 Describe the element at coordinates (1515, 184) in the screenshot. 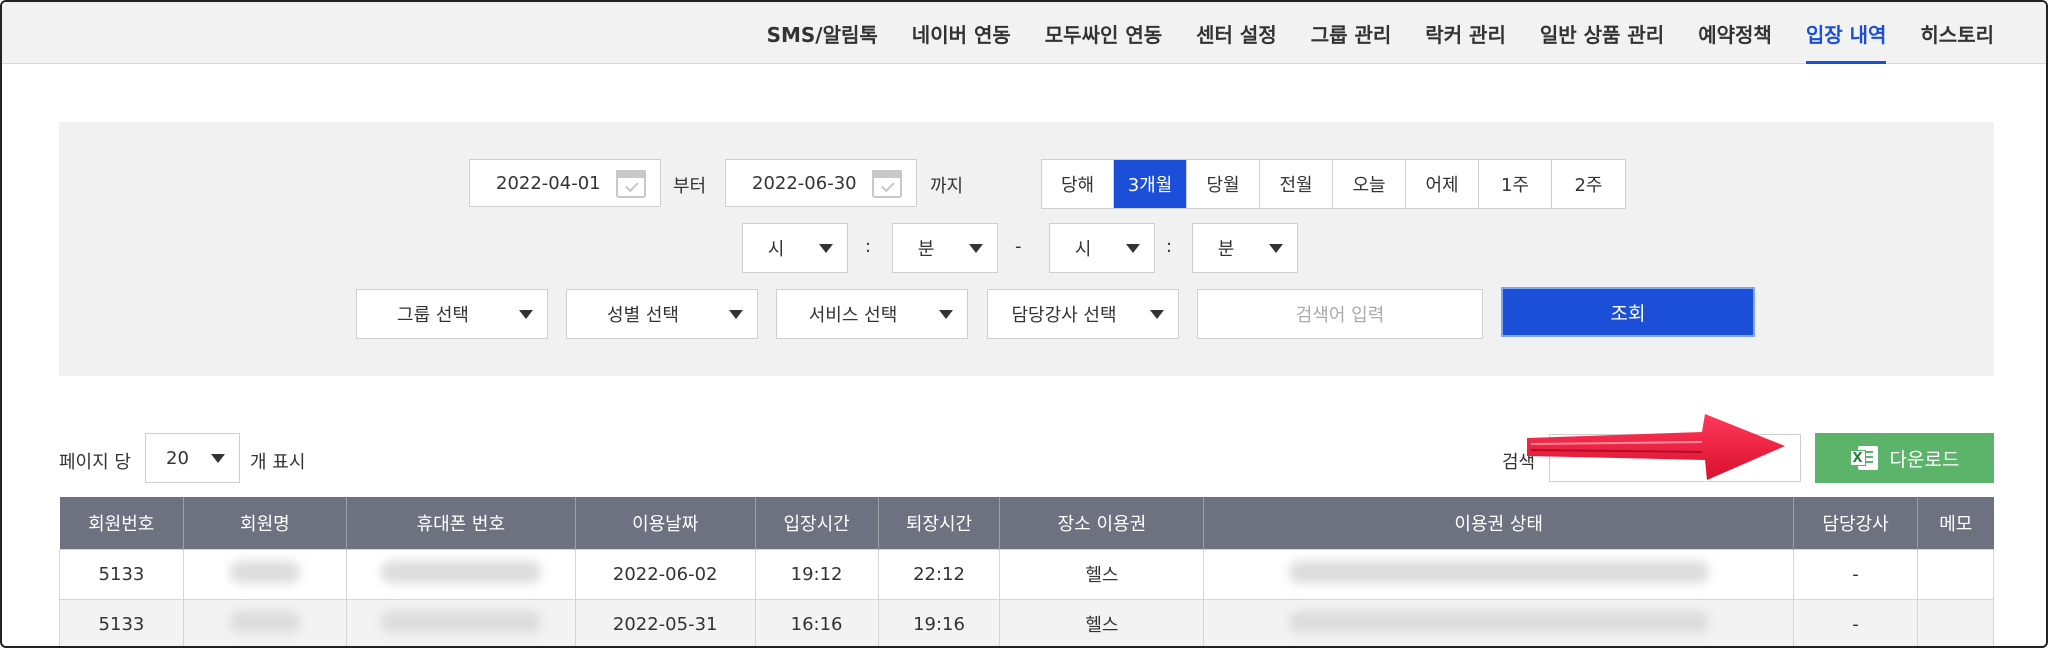

I see `period-1-week: 1주` at that location.